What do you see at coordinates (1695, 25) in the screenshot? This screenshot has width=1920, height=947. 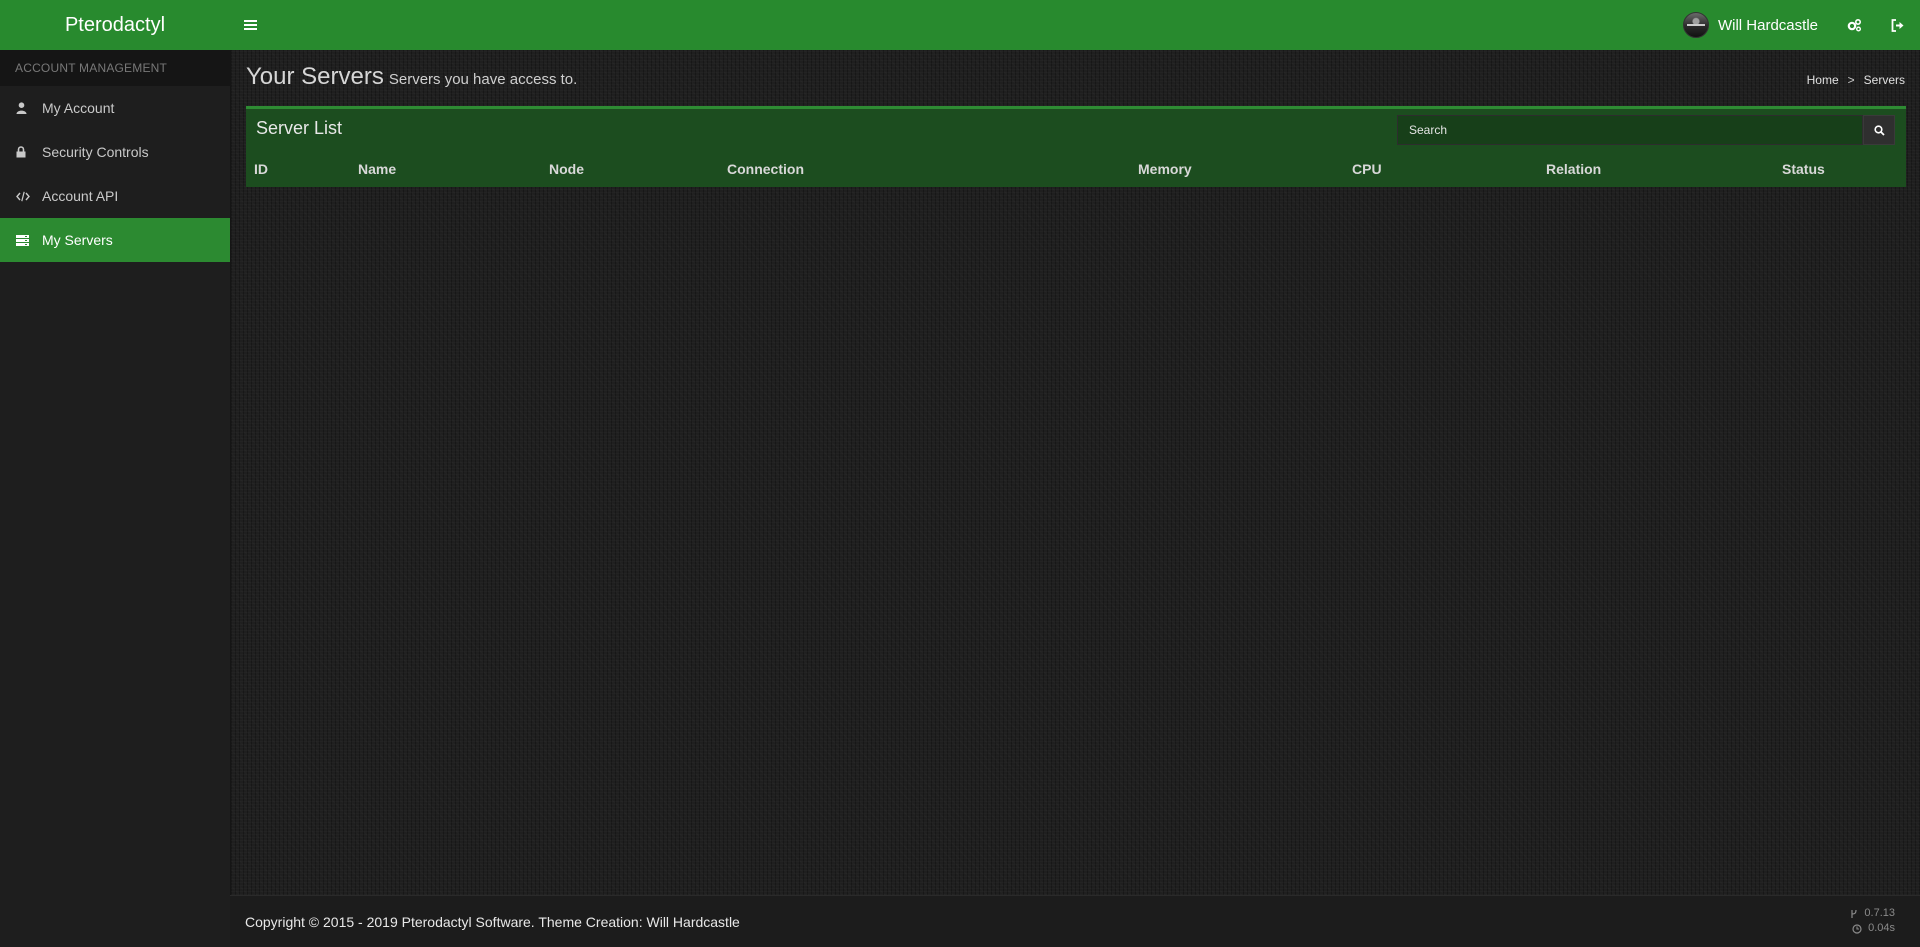 I see `avatar` at bounding box center [1695, 25].